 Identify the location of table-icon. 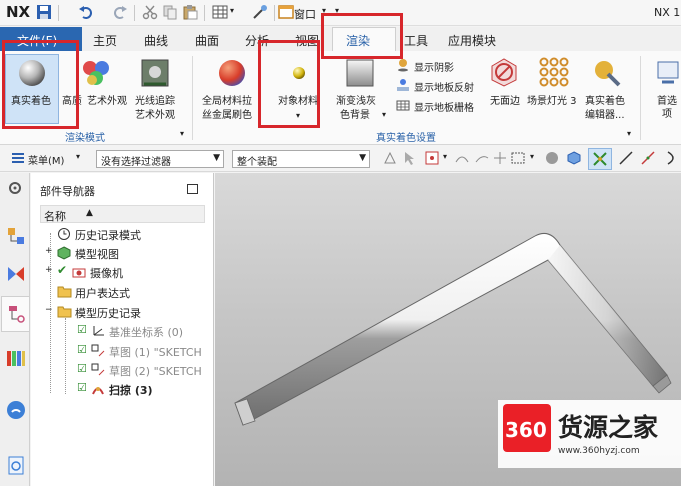
(220, 12).